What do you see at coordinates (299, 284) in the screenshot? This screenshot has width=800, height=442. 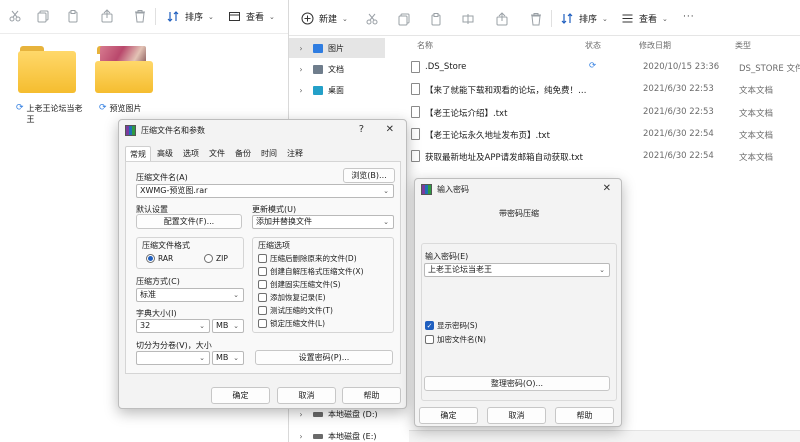 I see `option-solid-checkbox: 创建固实压缩文件(S)` at bounding box center [299, 284].